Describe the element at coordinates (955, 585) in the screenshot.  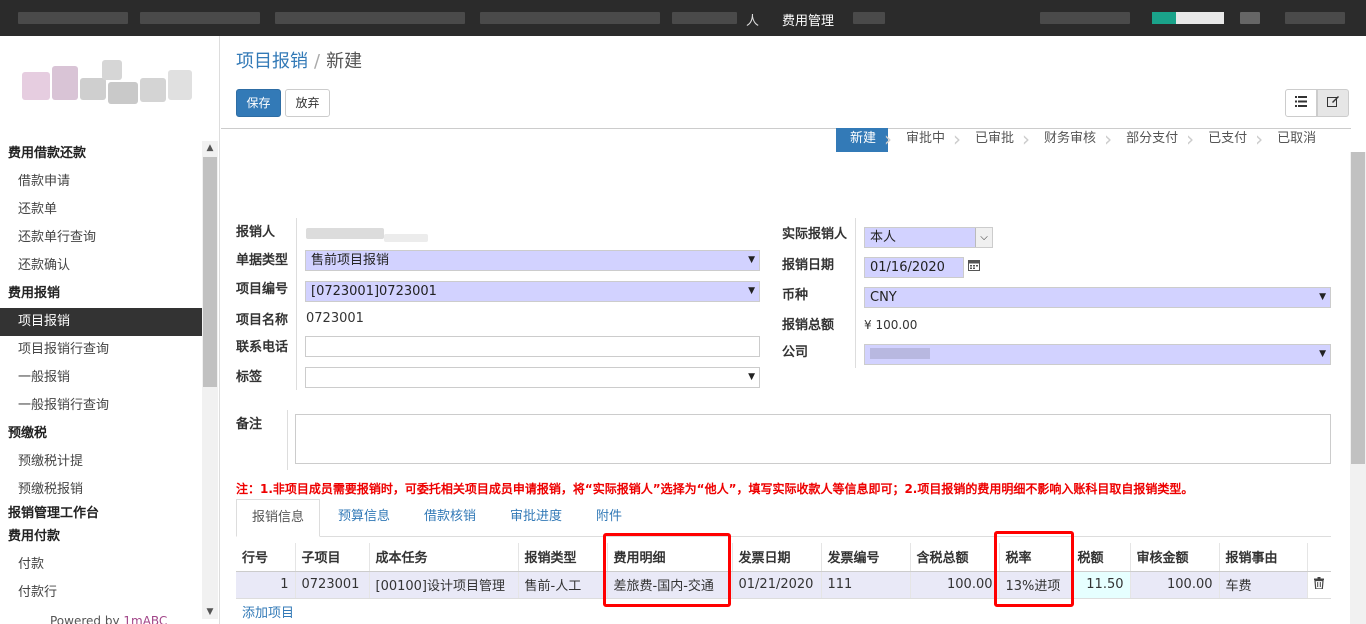
I see `cell-total-incl-tax: 100.00` at that location.